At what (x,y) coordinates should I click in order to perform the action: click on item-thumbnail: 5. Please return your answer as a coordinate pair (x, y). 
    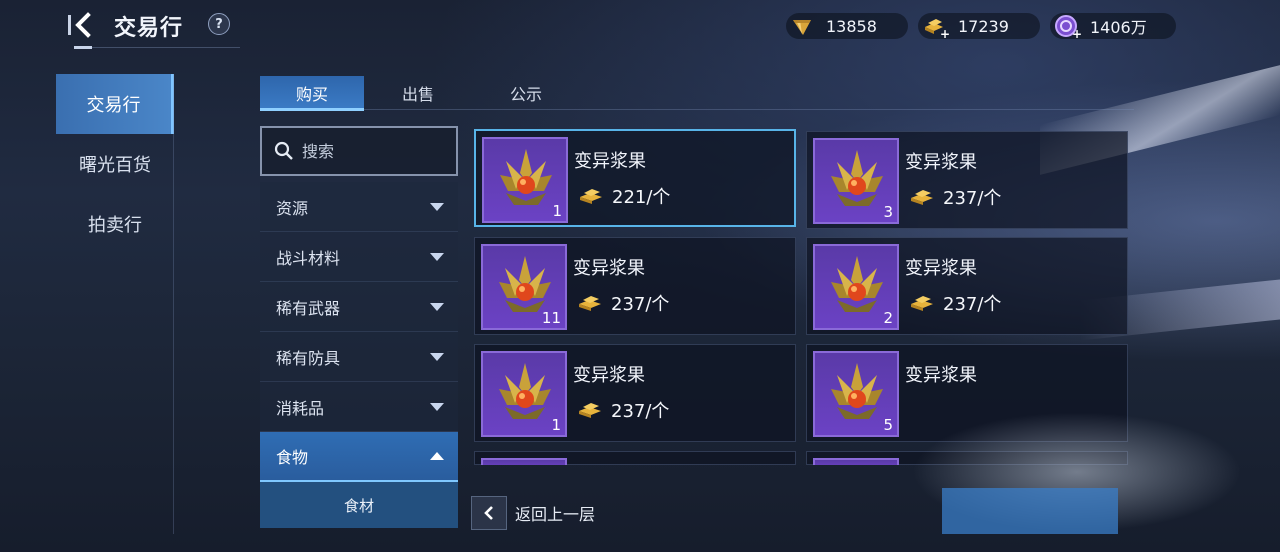
    Looking at the image, I should click on (856, 394).